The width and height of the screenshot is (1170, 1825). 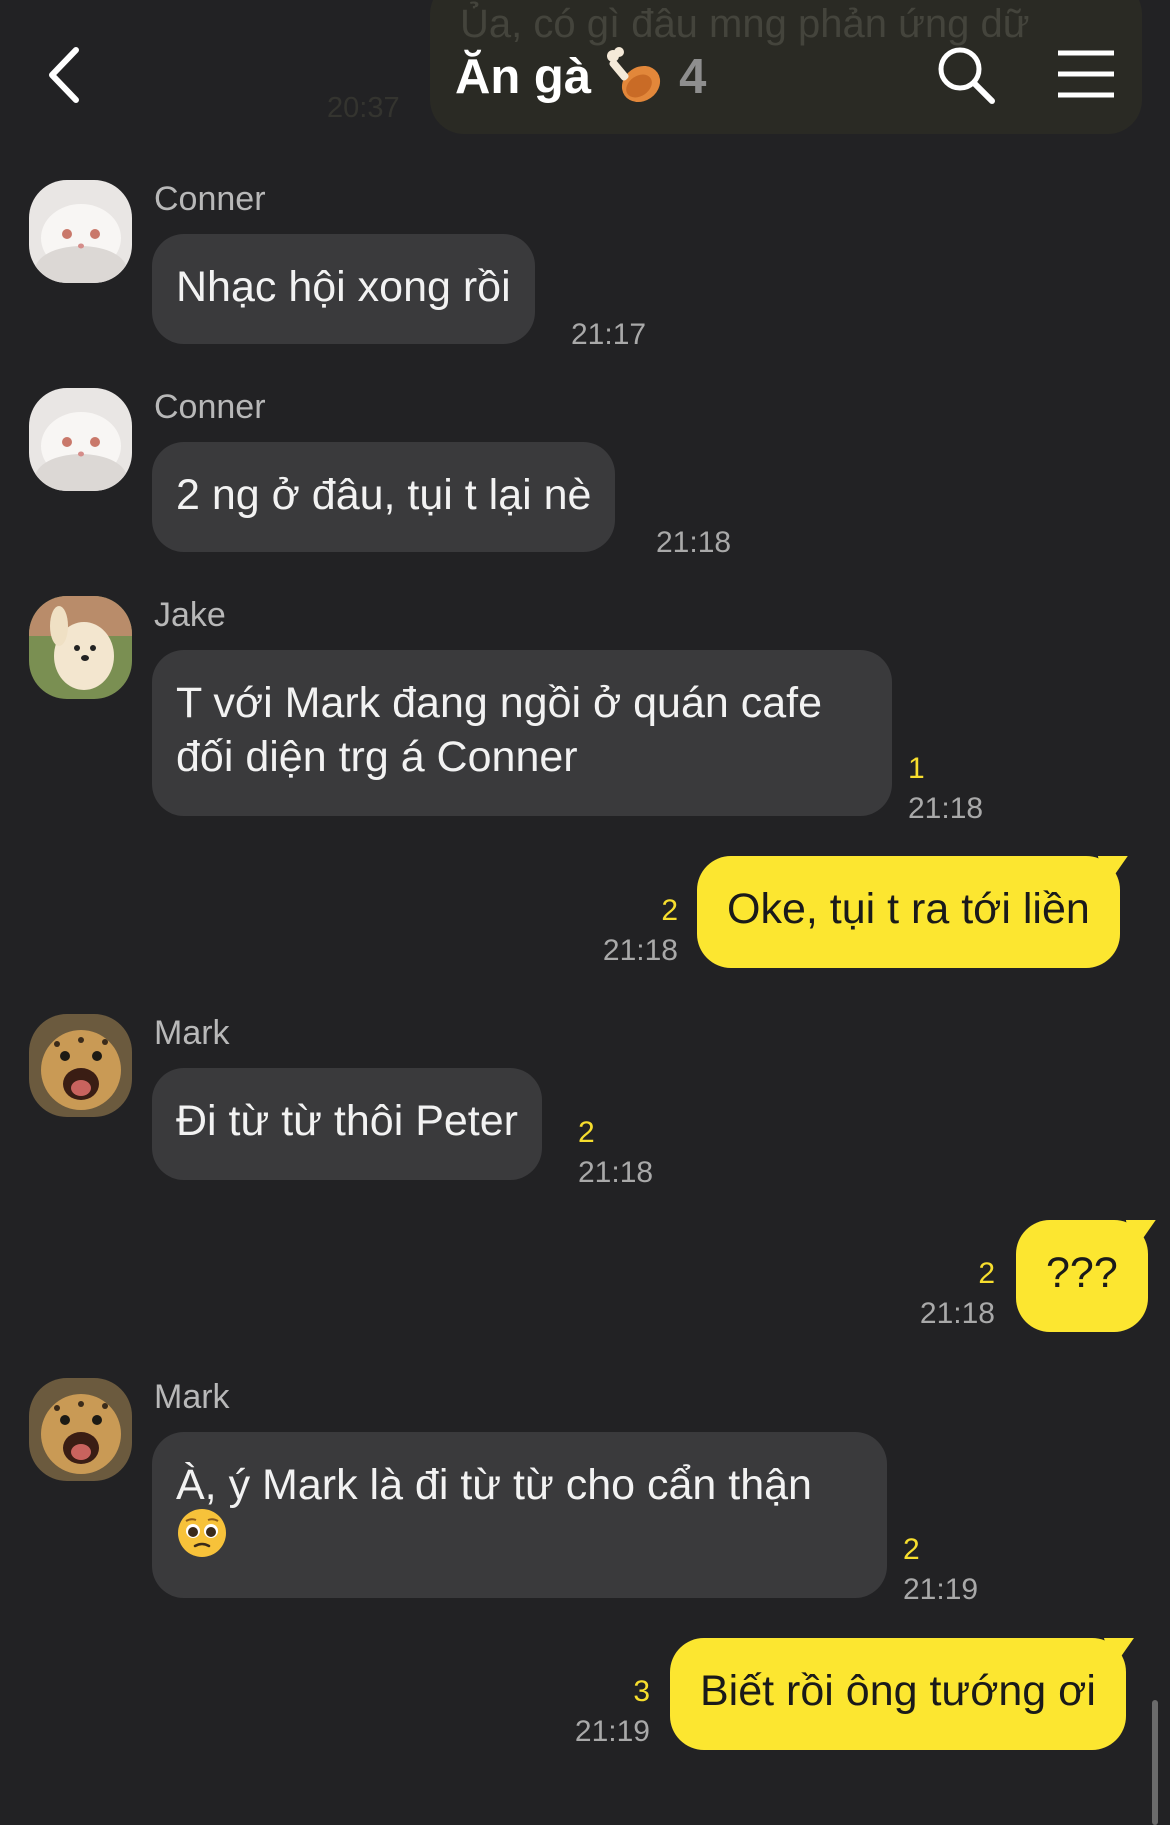 I want to click on message-sender: Jake, so click(x=190, y=615).